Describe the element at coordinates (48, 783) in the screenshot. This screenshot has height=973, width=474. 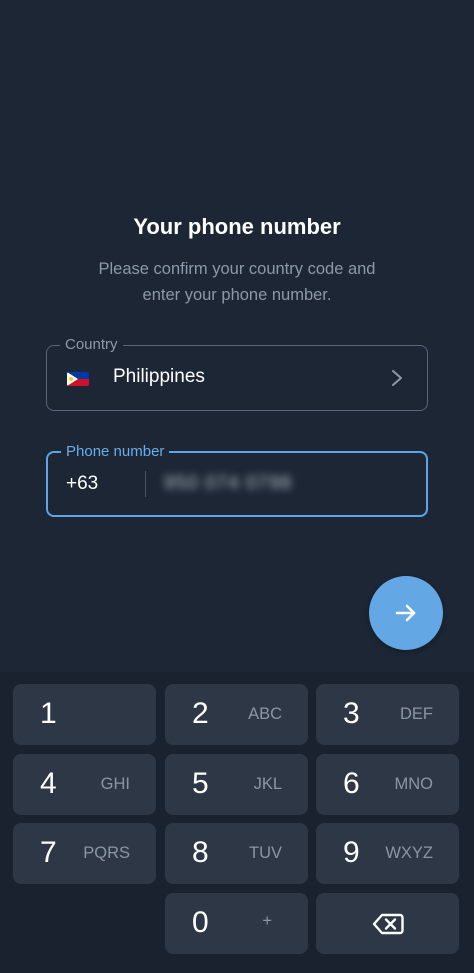
I see `key-digit: 4` at that location.